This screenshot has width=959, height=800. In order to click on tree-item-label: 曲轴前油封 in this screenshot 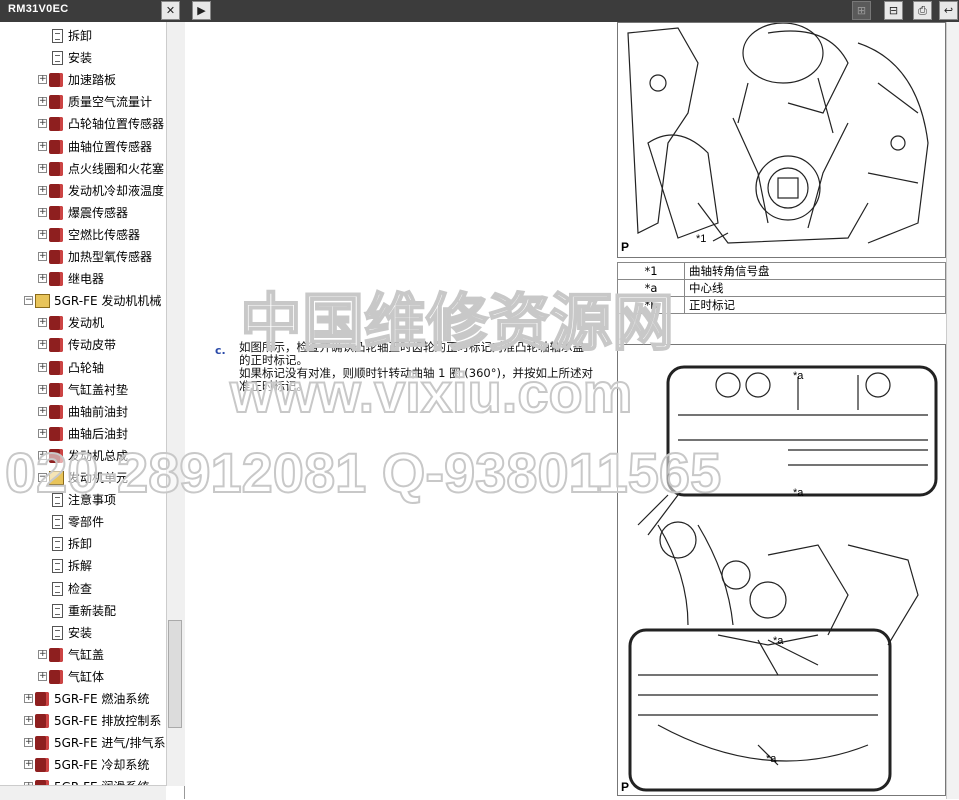, I will do `click(98, 411)`.